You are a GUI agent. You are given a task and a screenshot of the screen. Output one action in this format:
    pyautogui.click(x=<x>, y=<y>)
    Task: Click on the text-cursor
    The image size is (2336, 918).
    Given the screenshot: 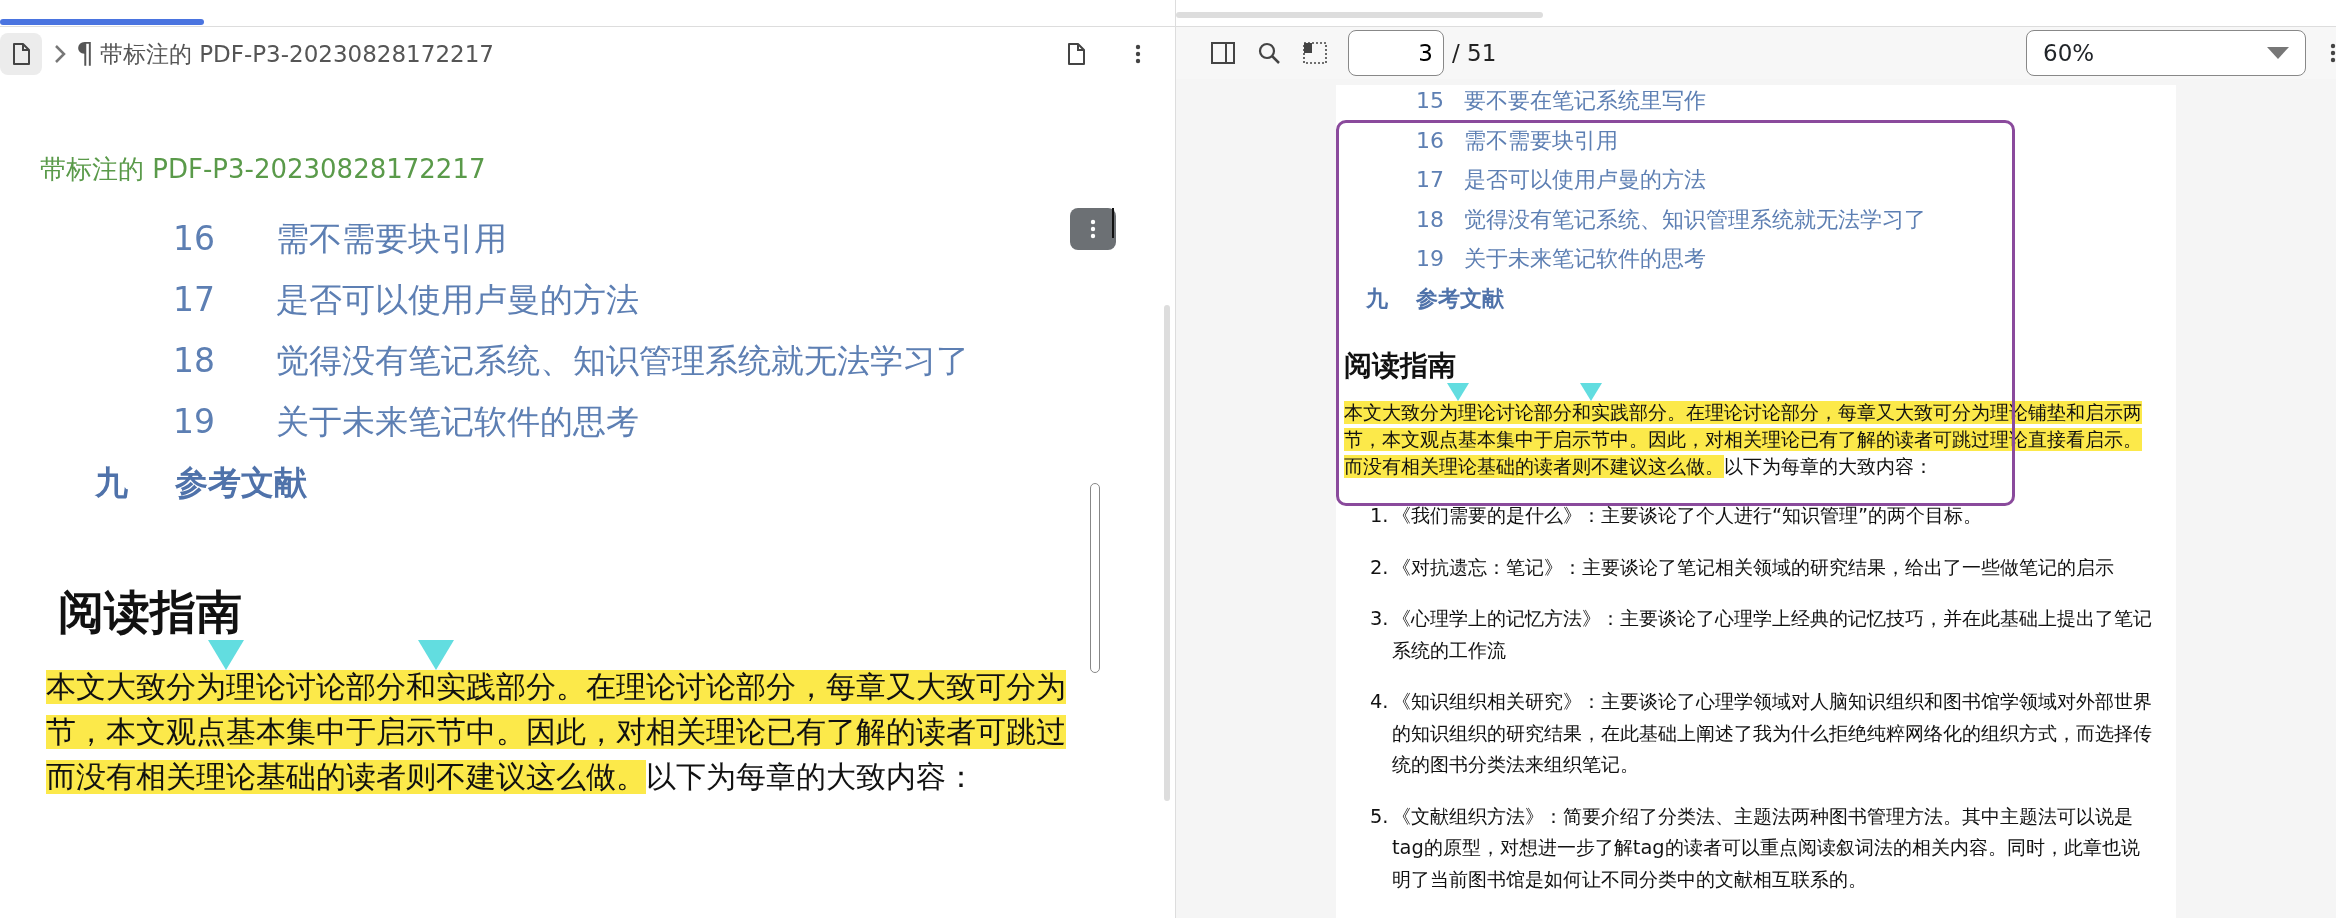 What is the action you would take?
    pyautogui.click(x=1113, y=223)
    